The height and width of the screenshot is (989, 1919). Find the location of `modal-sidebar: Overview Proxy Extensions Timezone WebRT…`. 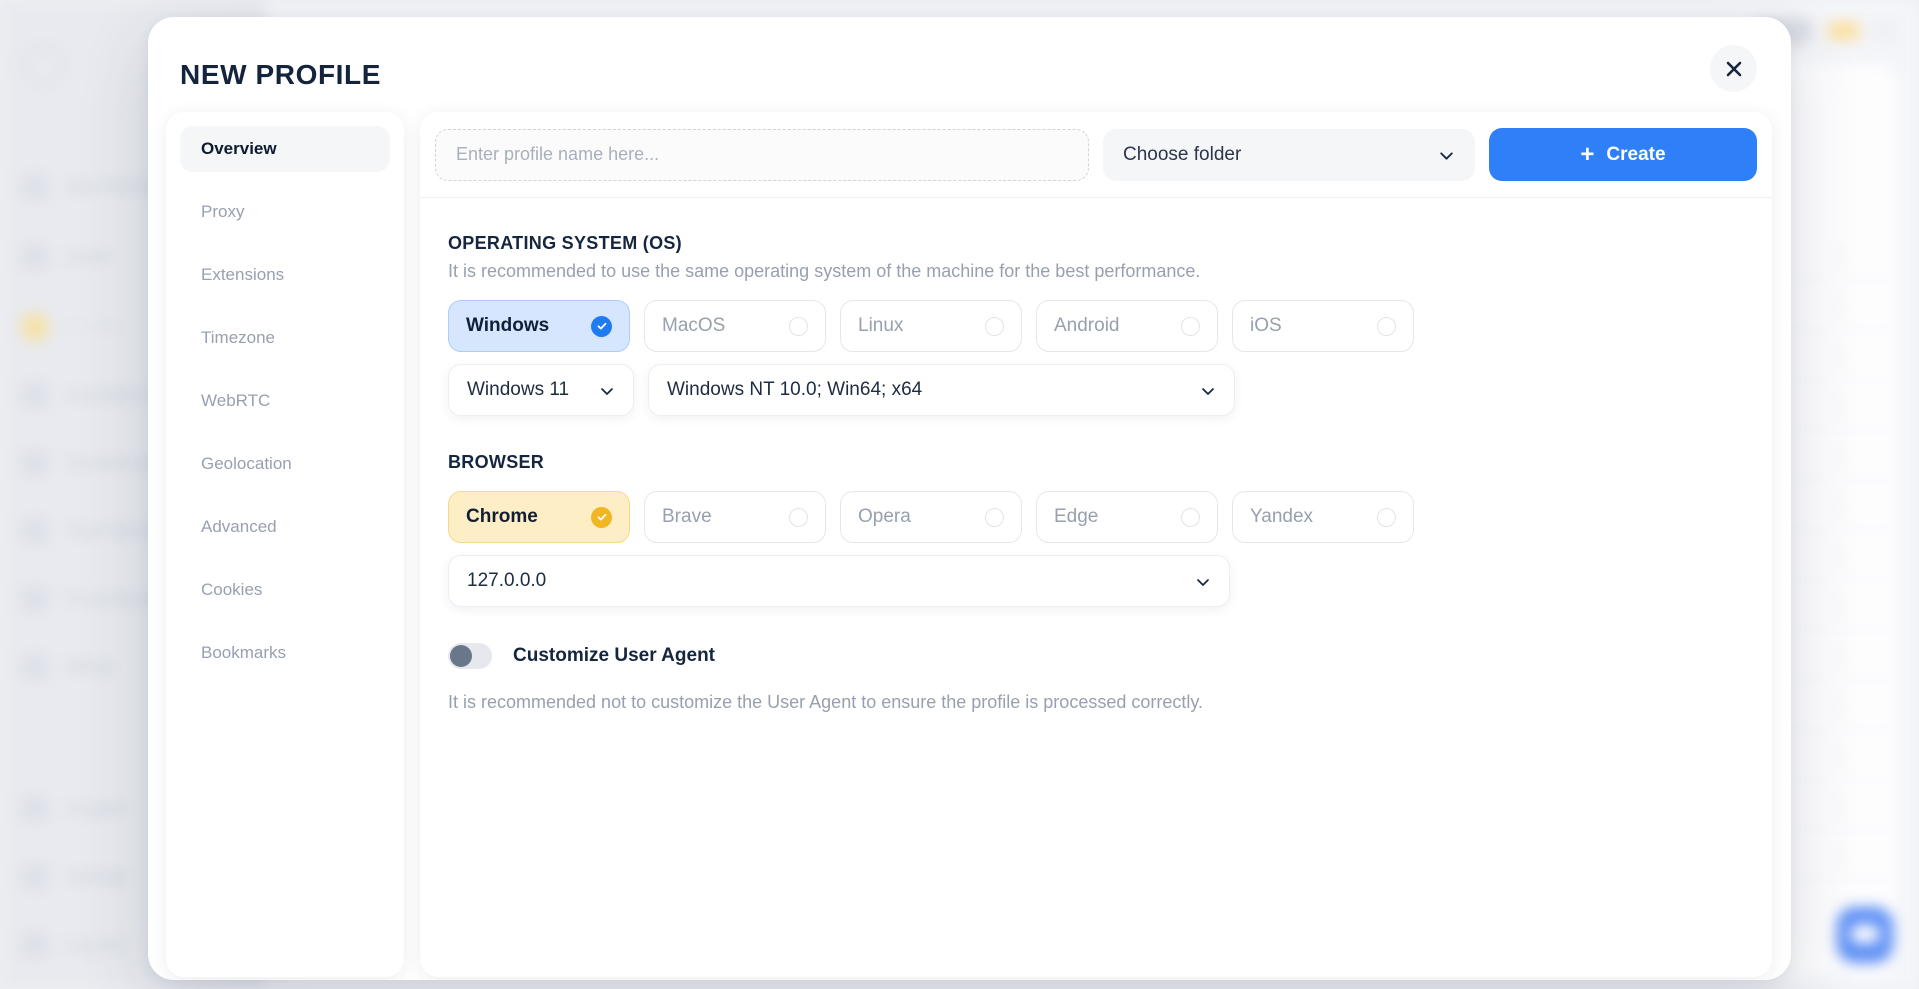

modal-sidebar: Overview Proxy Extensions Timezone WebRT… is located at coordinates (285, 544).